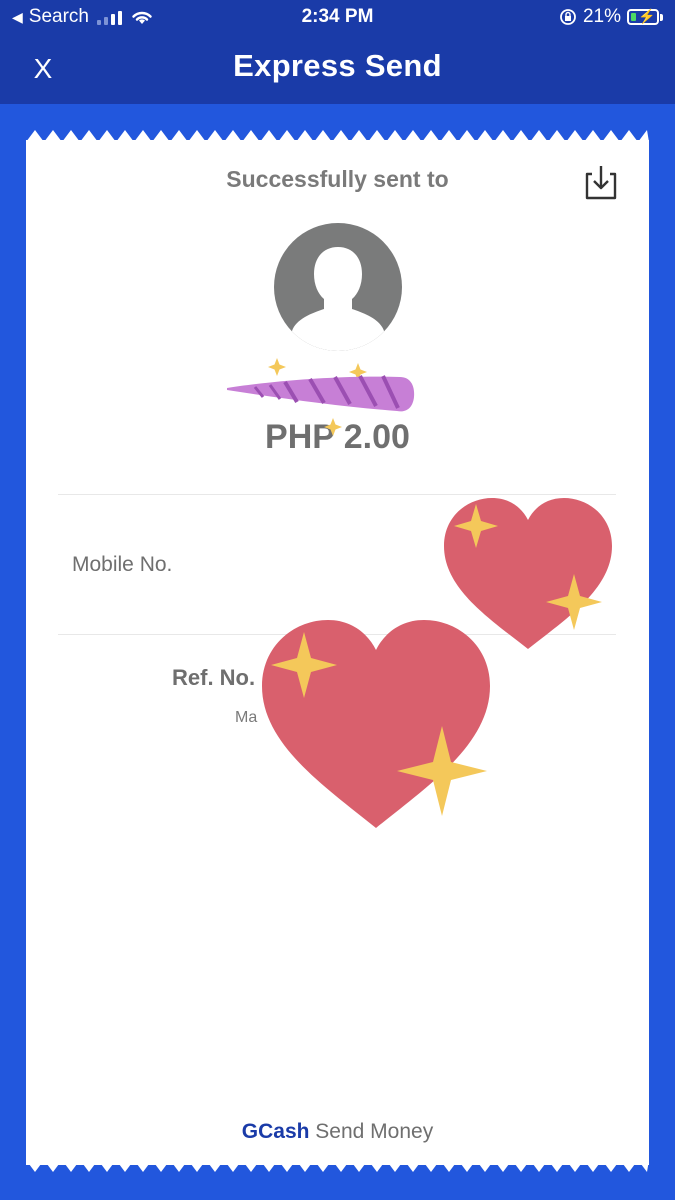 The width and height of the screenshot is (675, 1200). What do you see at coordinates (374, 1131) in the screenshot?
I see `footer-text: Send Money` at bounding box center [374, 1131].